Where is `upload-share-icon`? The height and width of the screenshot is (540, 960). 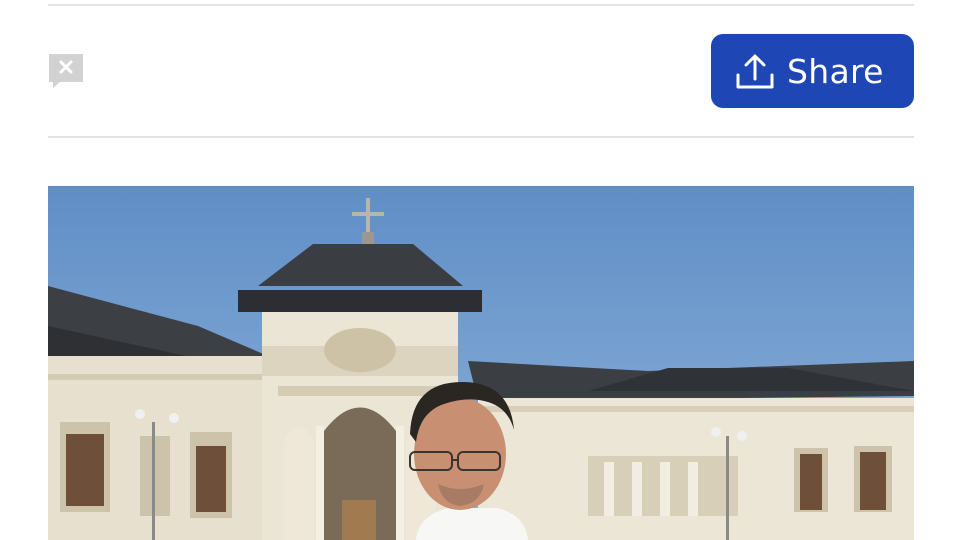 upload-share-icon is located at coordinates (755, 71).